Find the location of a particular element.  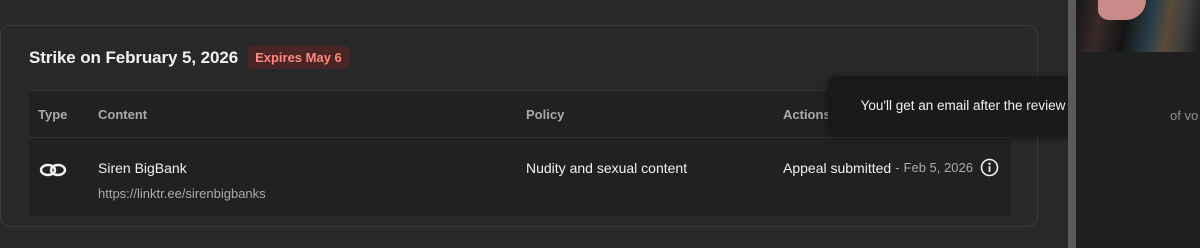

content-url: https://linktr.ee/sirenbigbanks is located at coordinates (182, 193).